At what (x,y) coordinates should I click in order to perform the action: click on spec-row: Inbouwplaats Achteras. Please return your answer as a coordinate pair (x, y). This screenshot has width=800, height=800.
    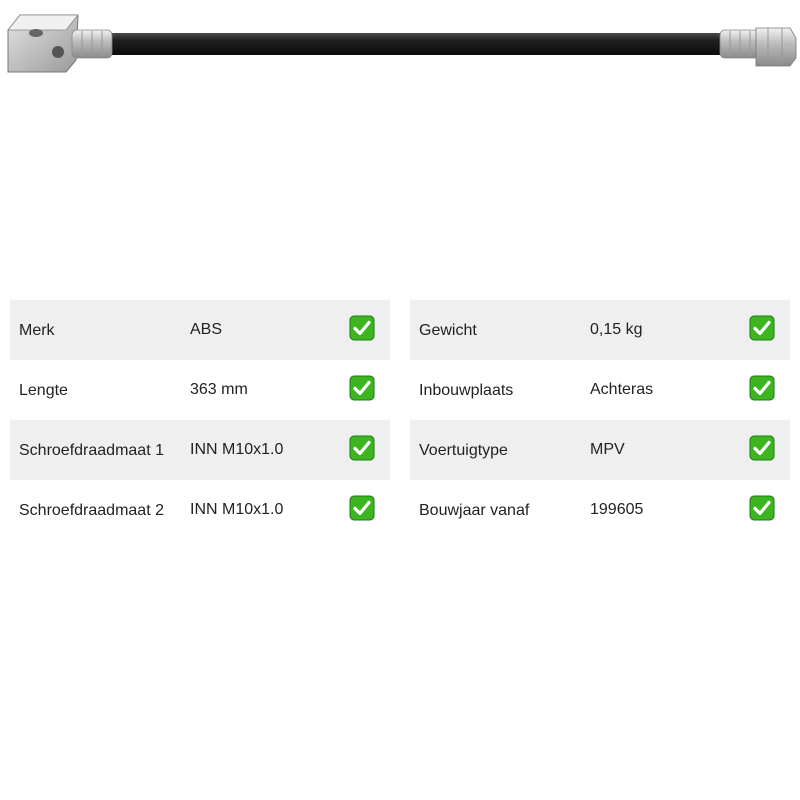
    Looking at the image, I should click on (600, 390).